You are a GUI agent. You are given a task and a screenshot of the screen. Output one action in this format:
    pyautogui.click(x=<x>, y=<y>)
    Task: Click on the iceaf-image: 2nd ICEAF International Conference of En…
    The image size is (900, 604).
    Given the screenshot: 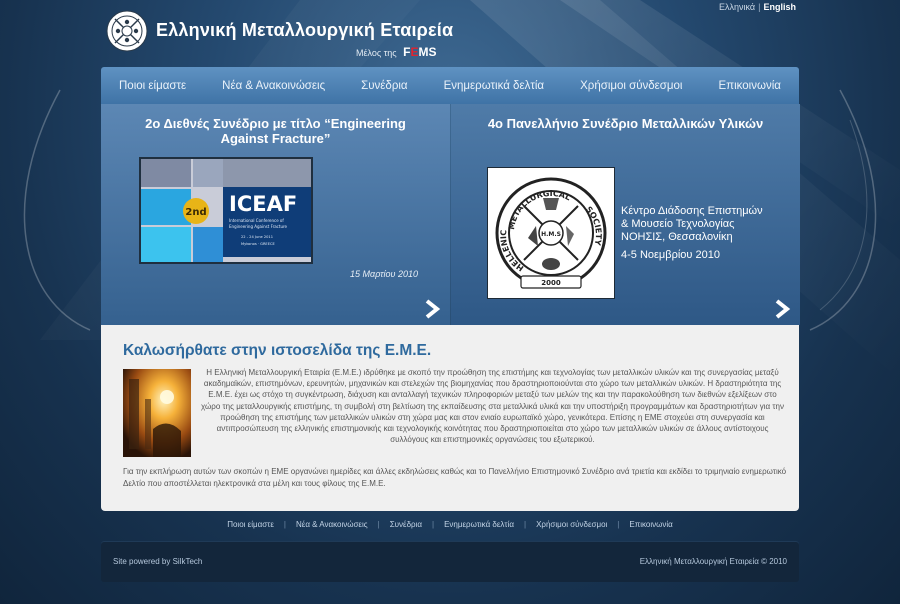 What is the action you would take?
    pyautogui.click(x=226, y=210)
    